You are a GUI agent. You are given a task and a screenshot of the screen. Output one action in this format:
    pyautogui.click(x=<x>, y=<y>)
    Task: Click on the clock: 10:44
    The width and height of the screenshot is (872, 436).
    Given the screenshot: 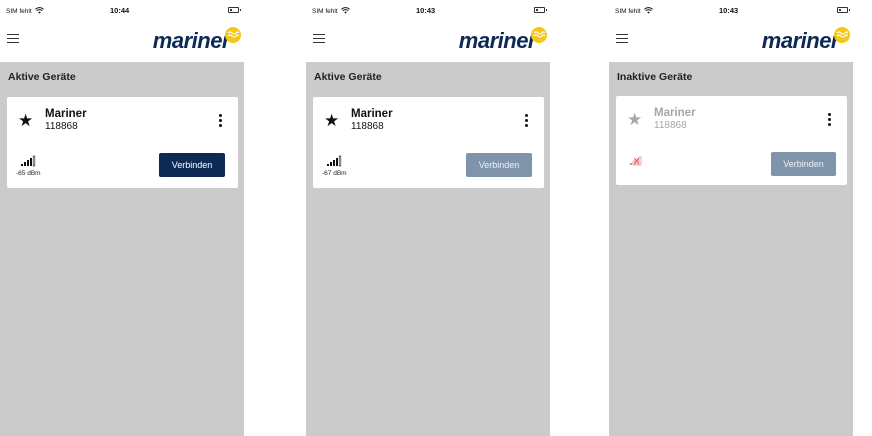 What is the action you would take?
    pyautogui.click(x=120, y=10)
    